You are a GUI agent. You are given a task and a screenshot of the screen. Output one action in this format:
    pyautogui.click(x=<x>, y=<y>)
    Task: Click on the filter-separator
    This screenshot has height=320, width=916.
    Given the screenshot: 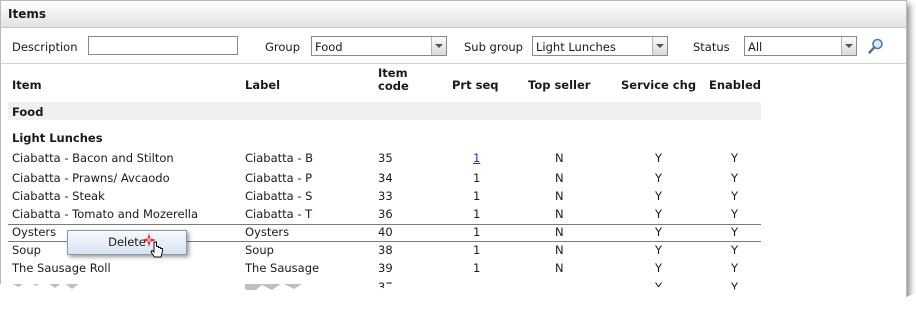 What is the action you would take?
    pyautogui.click(x=453, y=63)
    